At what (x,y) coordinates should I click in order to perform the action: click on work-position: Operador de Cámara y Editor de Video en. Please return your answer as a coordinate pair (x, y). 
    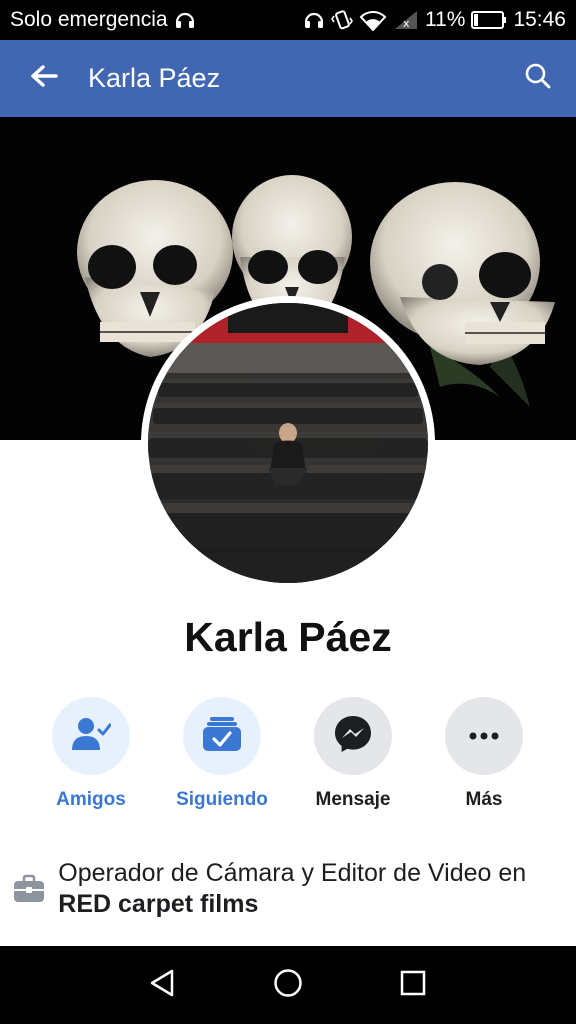
    Looking at the image, I should click on (292, 873).